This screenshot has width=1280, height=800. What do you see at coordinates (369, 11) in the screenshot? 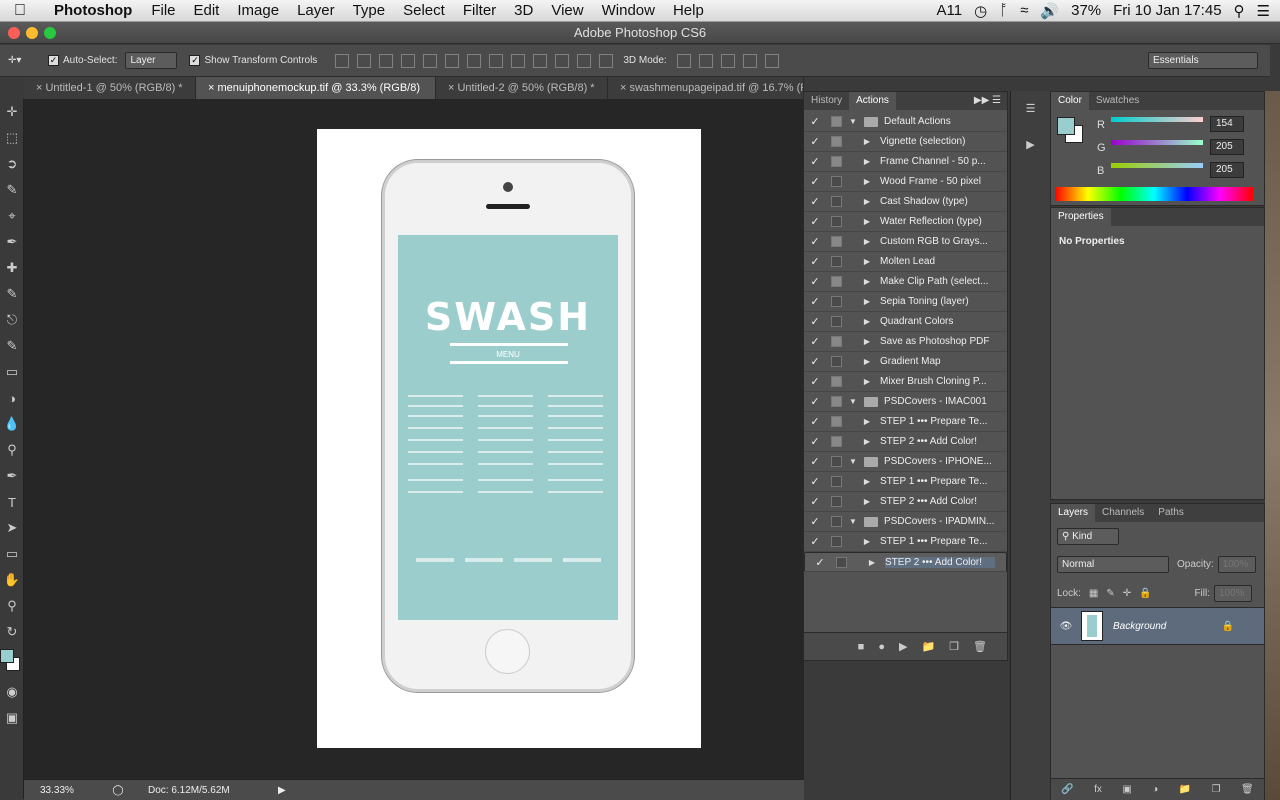
I see `menu-type: Type` at bounding box center [369, 11].